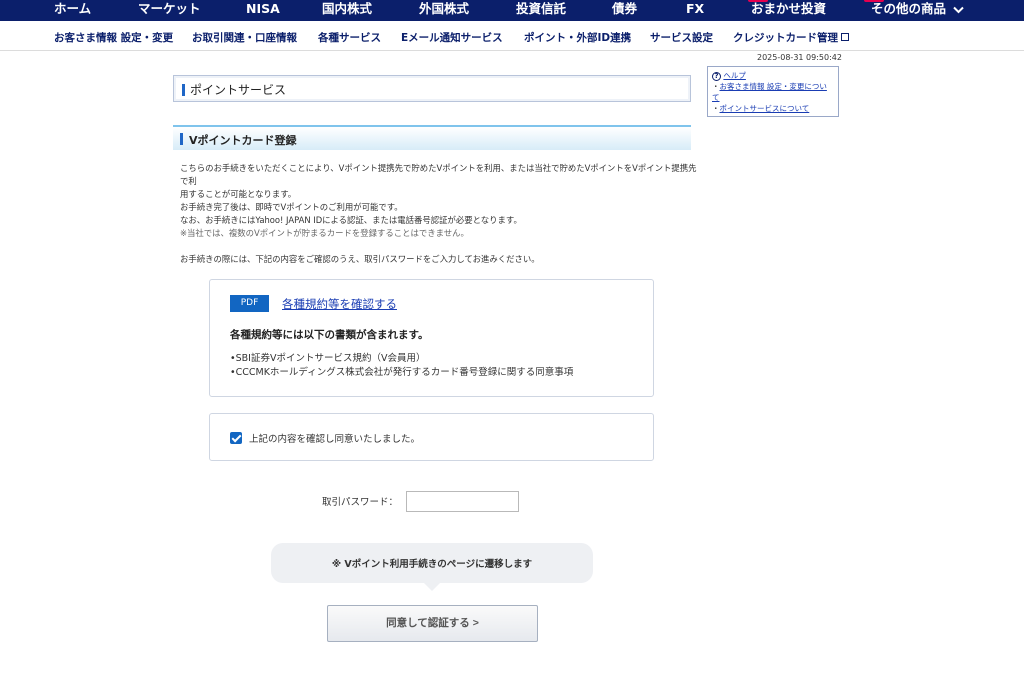 The image size is (1024, 682). Describe the element at coordinates (541, 10) in the screenshot. I see `nav-investment-trusts: 投資信託` at that location.